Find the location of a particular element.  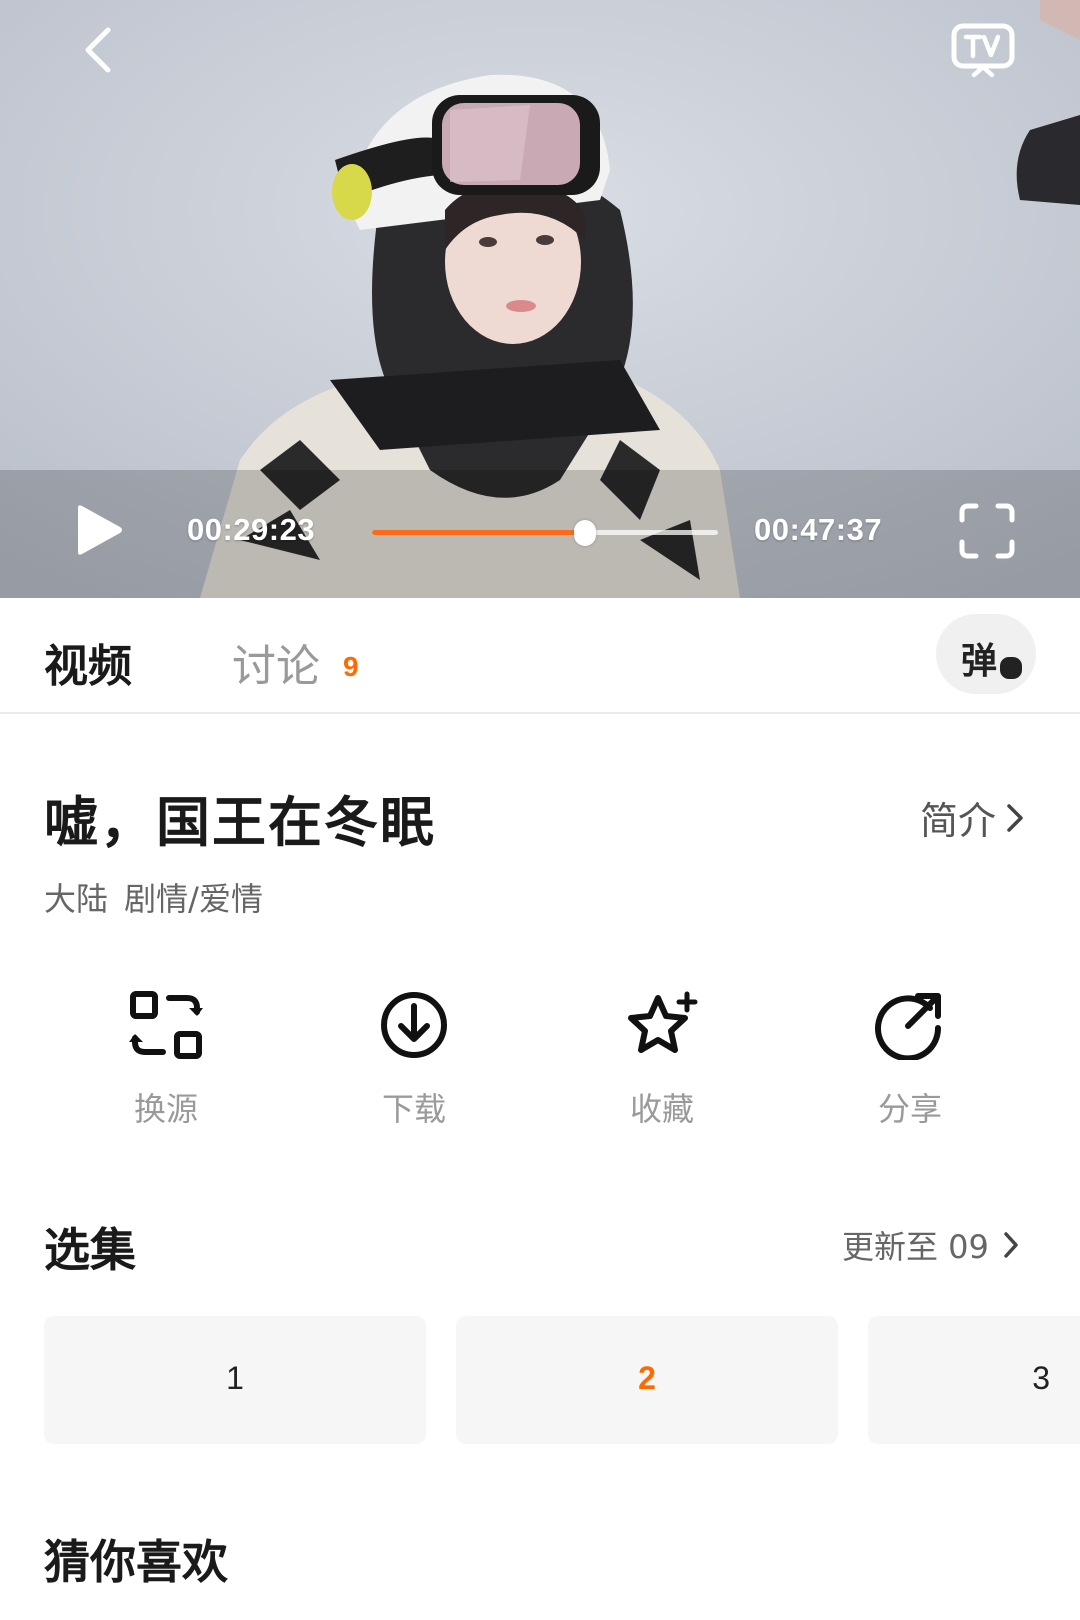

discussion-count-badge: 9 is located at coordinates (351, 666).